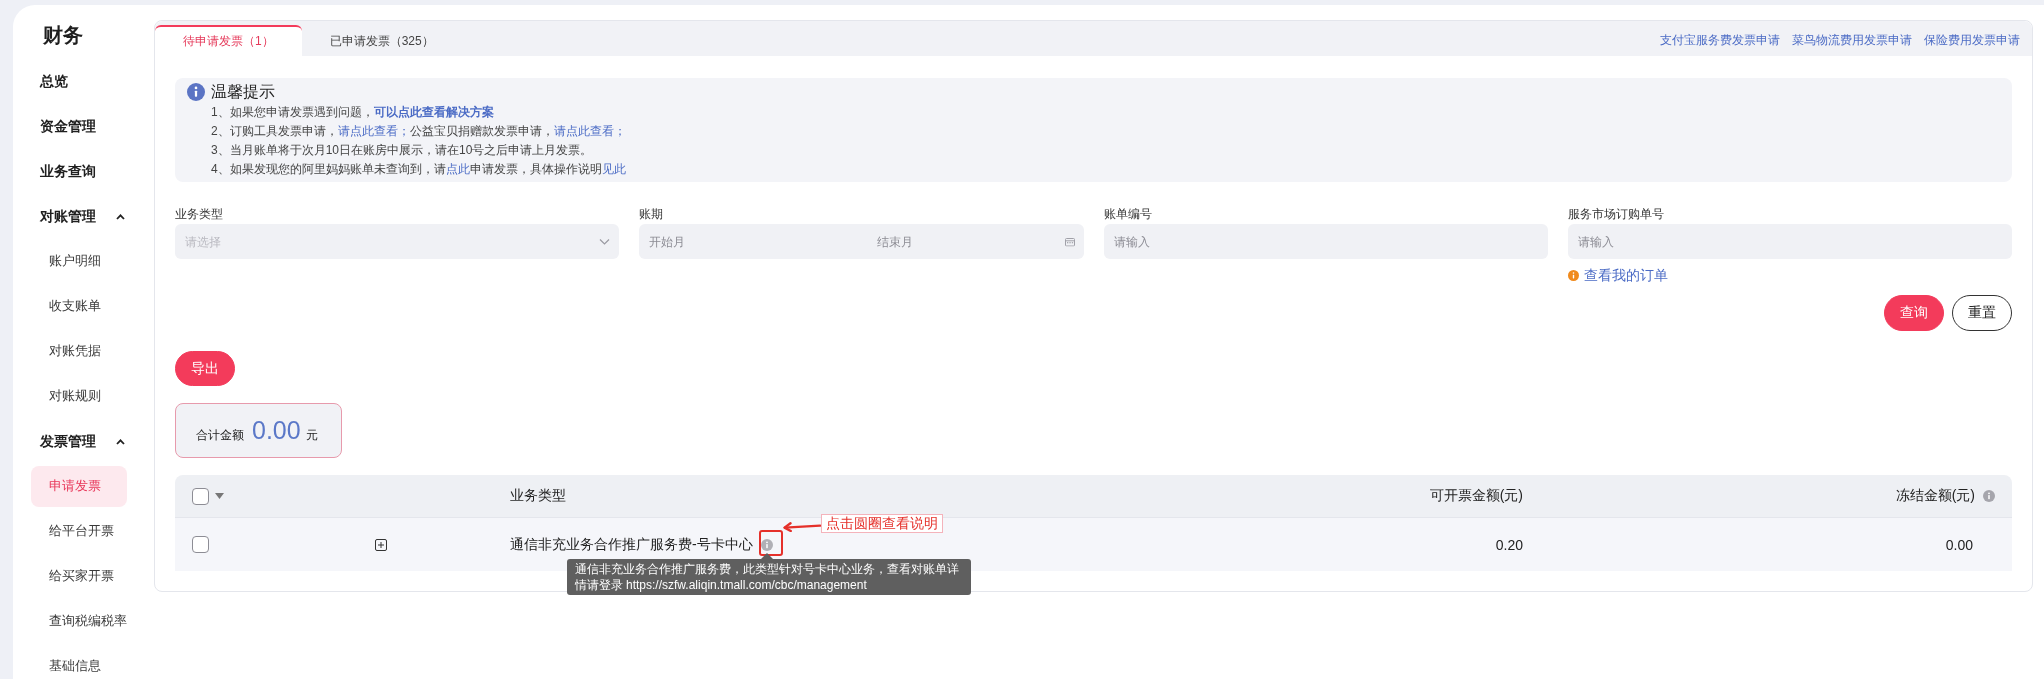 Image resolution: width=2044 pixels, height=679 pixels. Describe the element at coordinates (1959, 544) in the screenshot. I see `frozen-amount: 0.00` at that location.